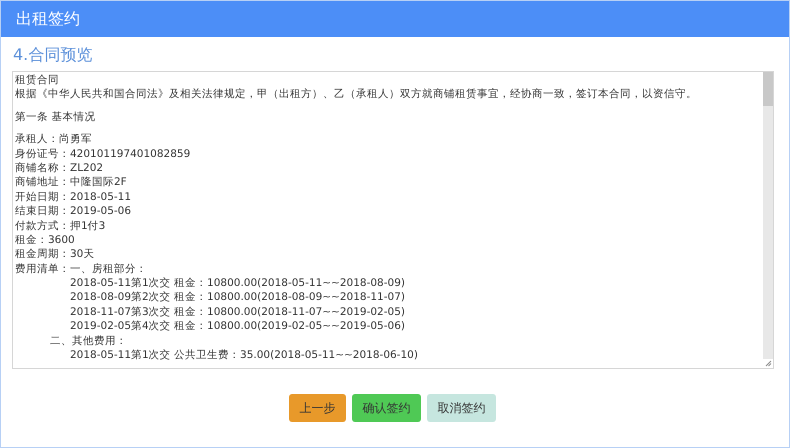 This screenshot has height=448, width=790. What do you see at coordinates (386, 408) in the screenshot?
I see `confirm-button: 确认签约` at bounding box center [386, 408].